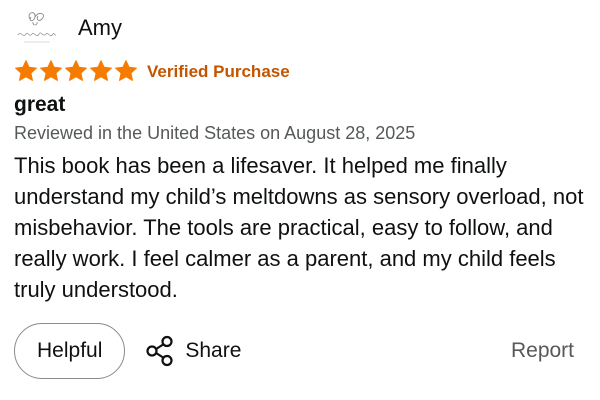 The image size is (600, 400). What do you see at coordinates (68, 28) in the screenshot?
I see `author-row: Amy` at bounding box center [68, 28].